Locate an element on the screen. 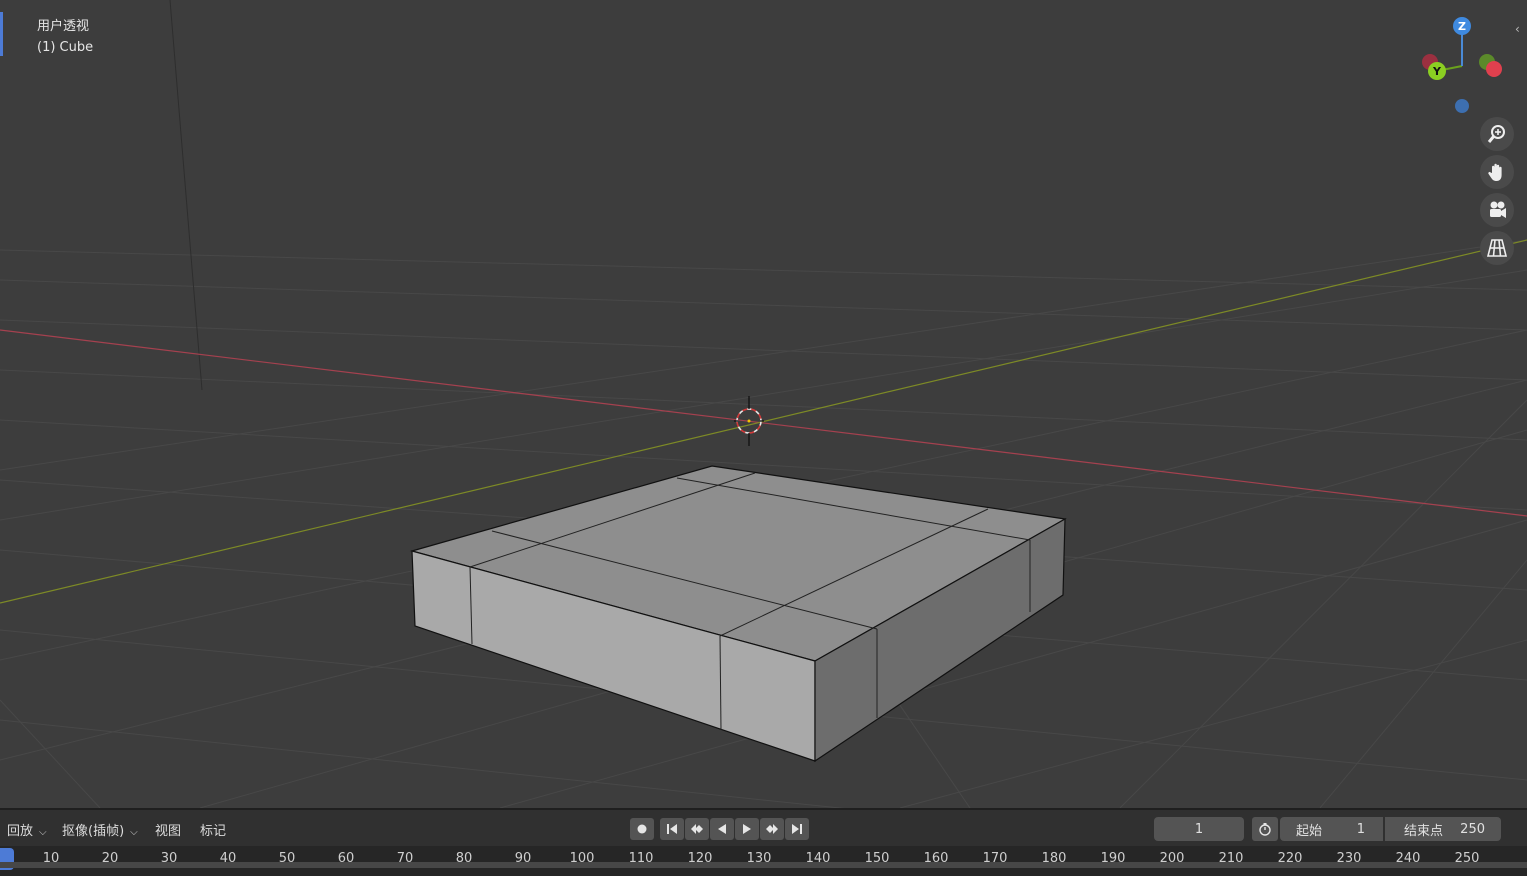 This screenshot has height=876, width=1527. jump-start-button is located at coordinates (672, 829).